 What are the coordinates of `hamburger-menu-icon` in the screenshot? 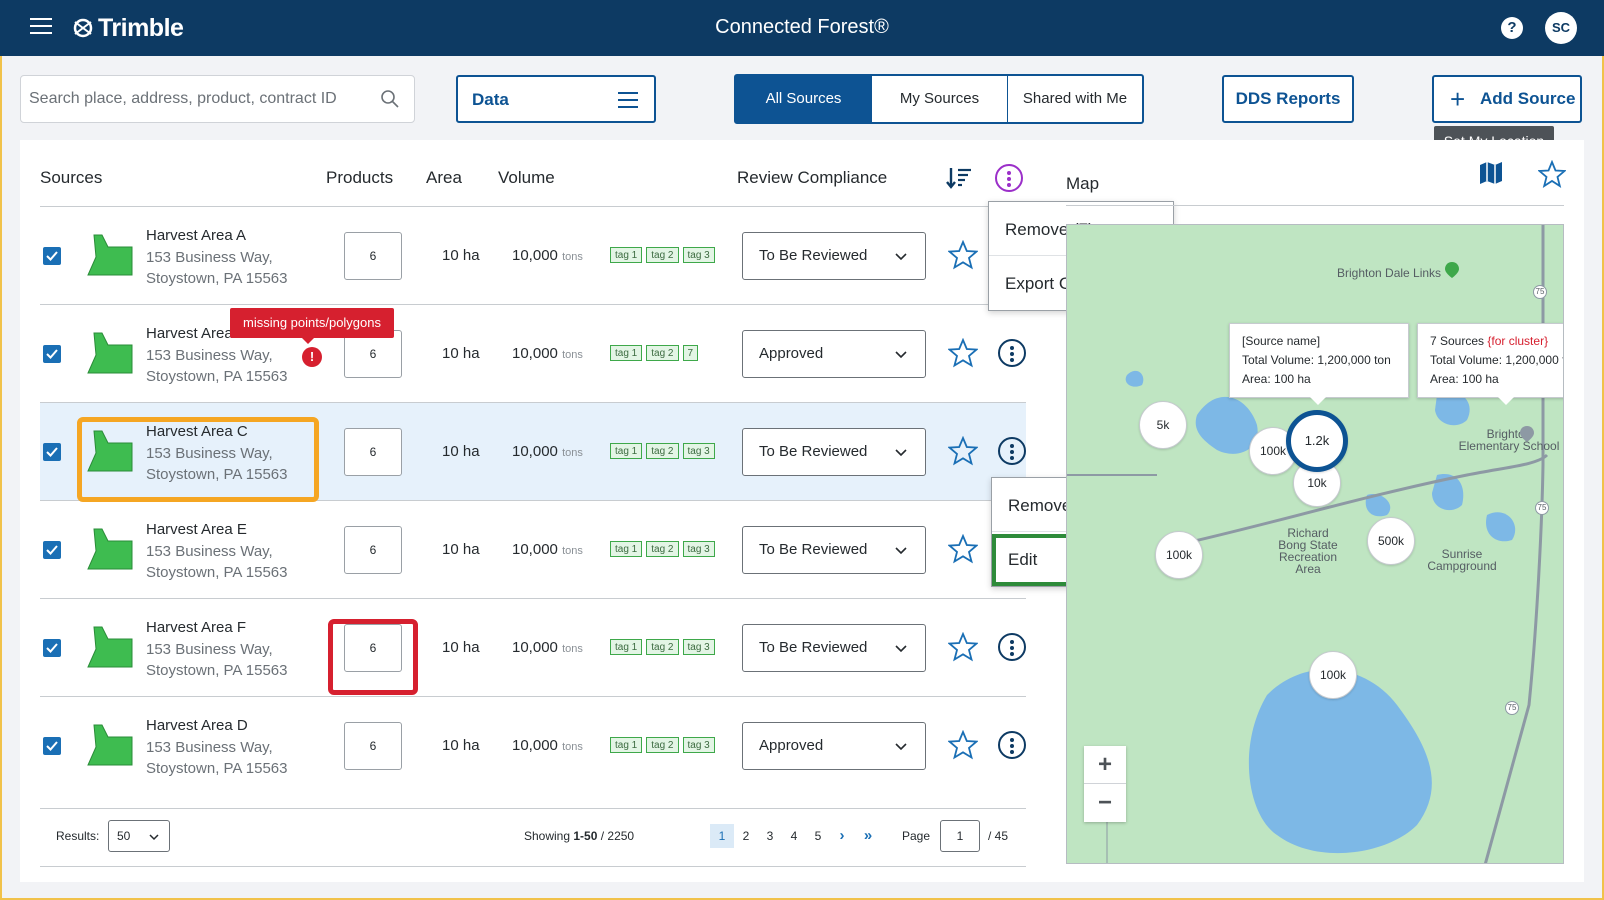 It's located at (41, 28).